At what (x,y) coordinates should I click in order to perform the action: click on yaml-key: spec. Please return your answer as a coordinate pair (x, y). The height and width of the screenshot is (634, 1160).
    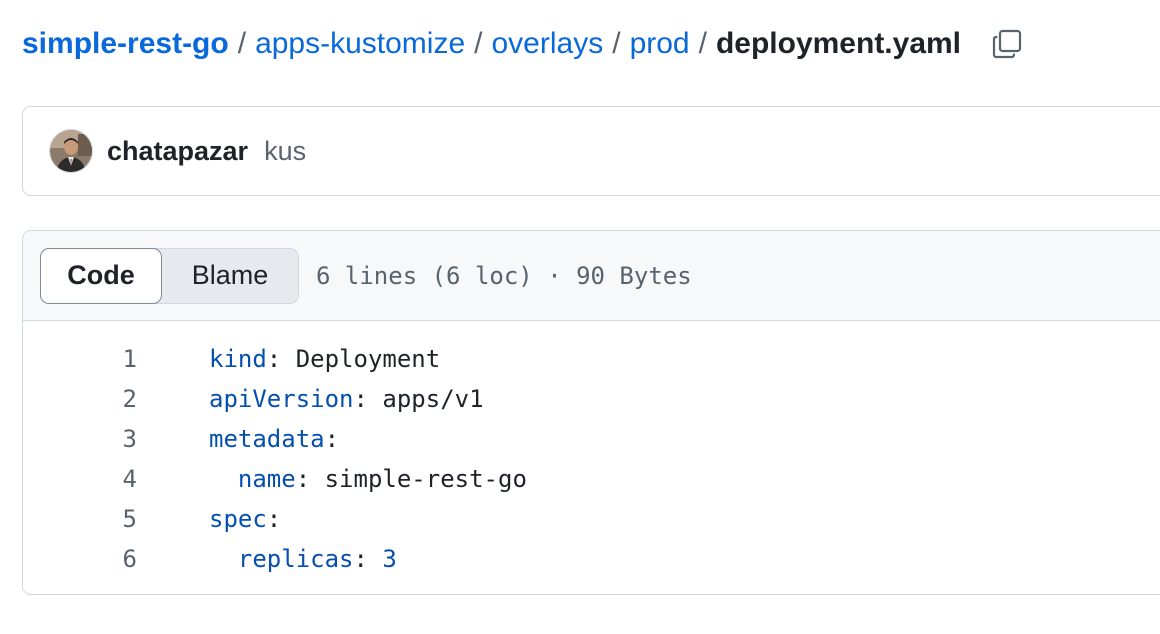
    Looking at the image, I should click on (238, 519).